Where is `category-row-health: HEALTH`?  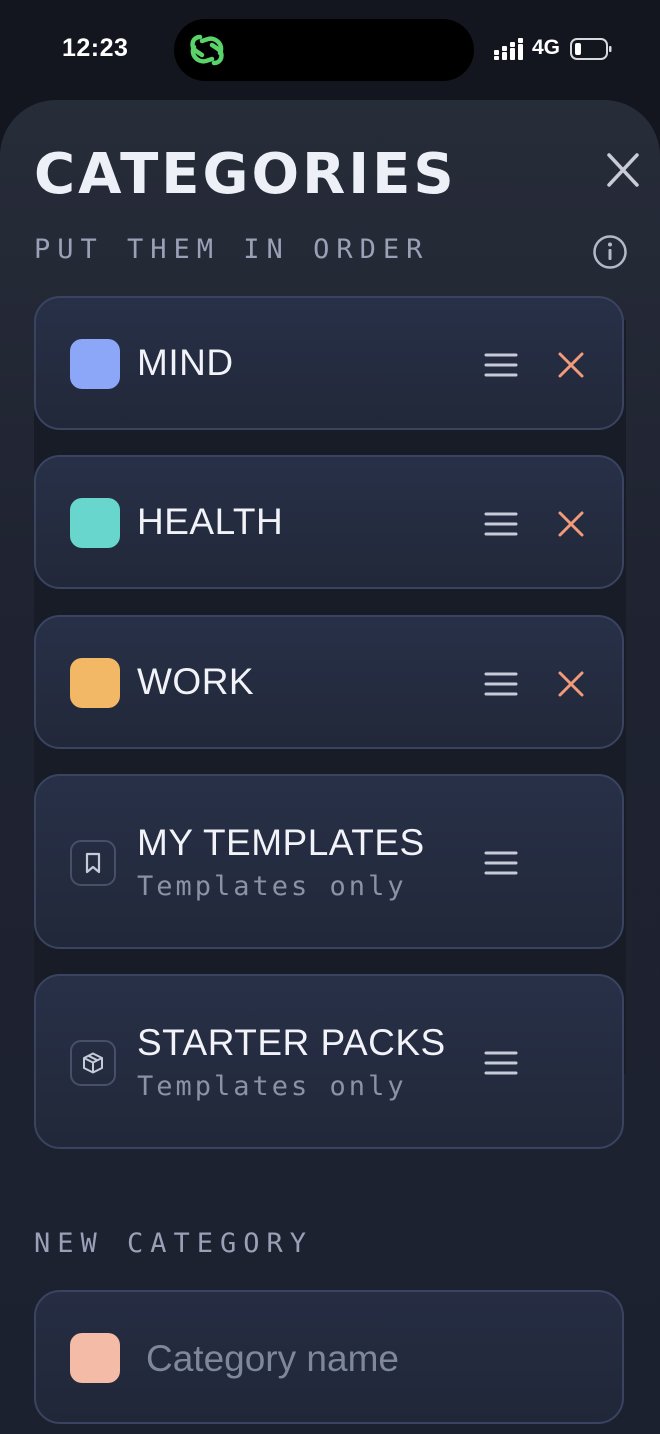 category-row-health: HEALTH is located at coordinates (329, 522).